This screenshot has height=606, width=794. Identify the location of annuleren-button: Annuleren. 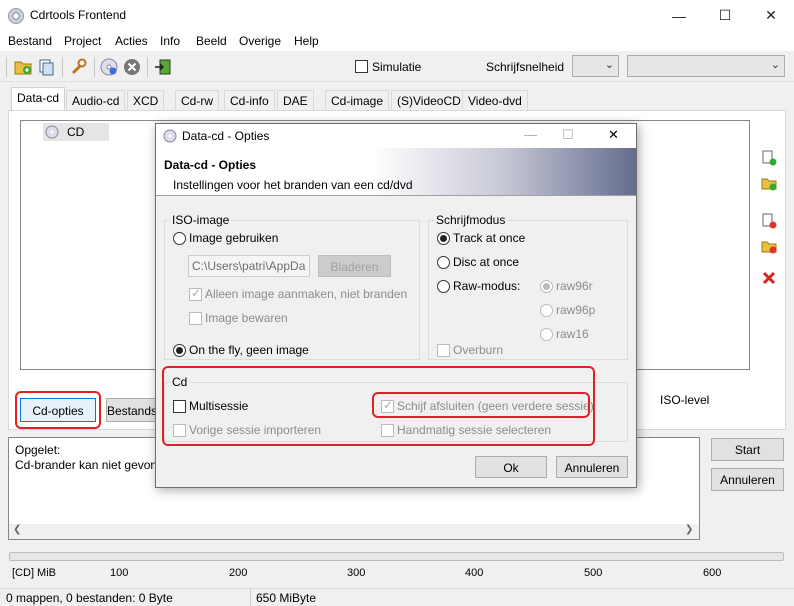
(747, 479).